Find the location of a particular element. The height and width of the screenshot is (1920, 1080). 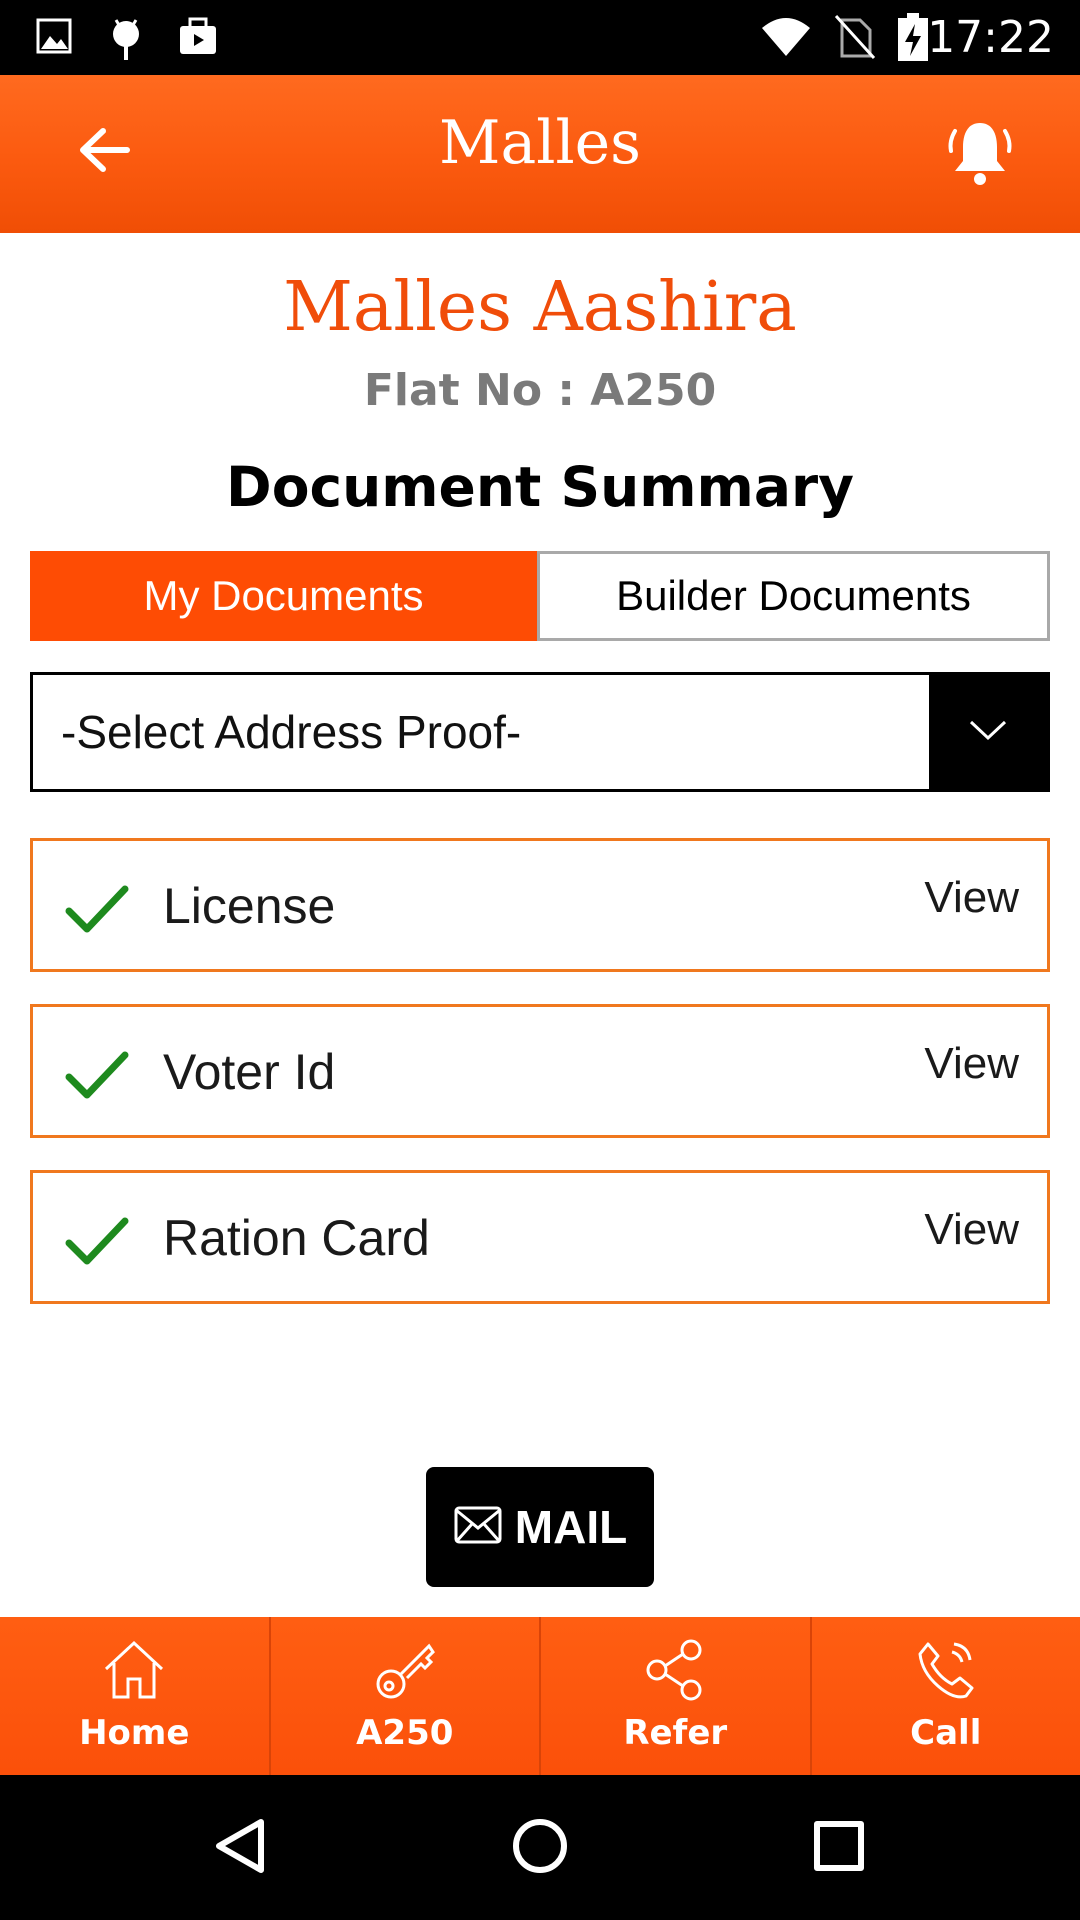

bottom-navigation: Home A250 Refer Call is located at coordinates (540, 1696).